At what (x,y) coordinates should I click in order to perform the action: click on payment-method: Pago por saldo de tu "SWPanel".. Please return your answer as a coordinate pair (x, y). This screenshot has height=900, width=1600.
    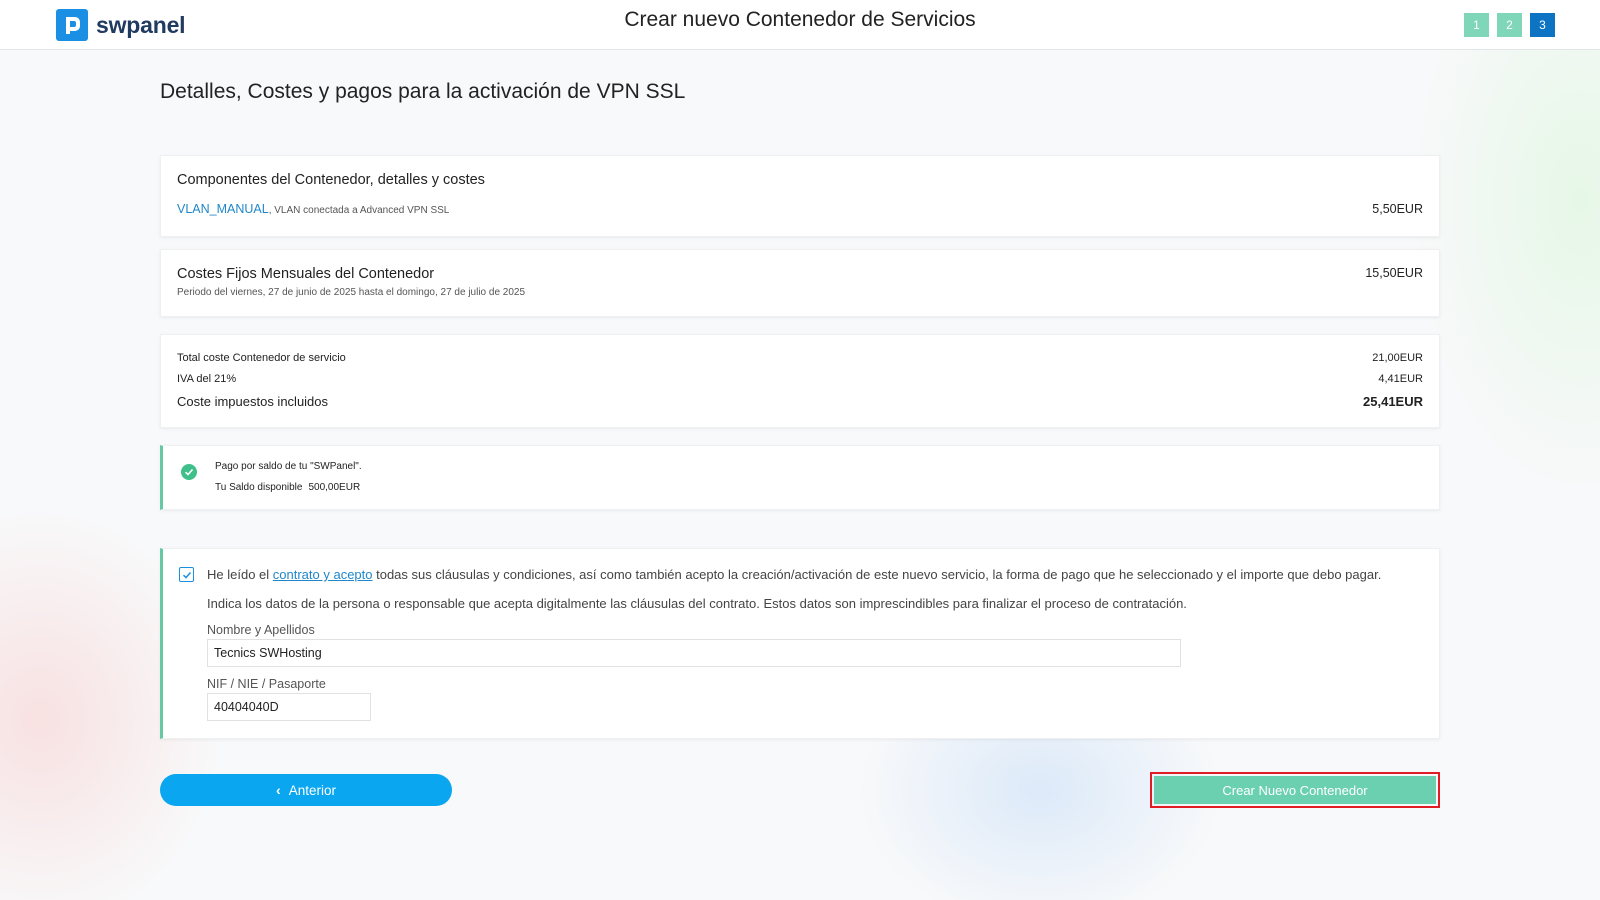
    Looking at the image, I should click on (288, 466).